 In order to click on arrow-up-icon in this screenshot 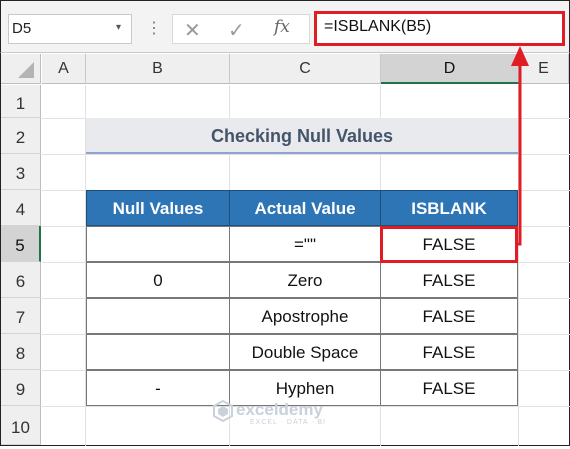, I will do `click(520, 56)`.